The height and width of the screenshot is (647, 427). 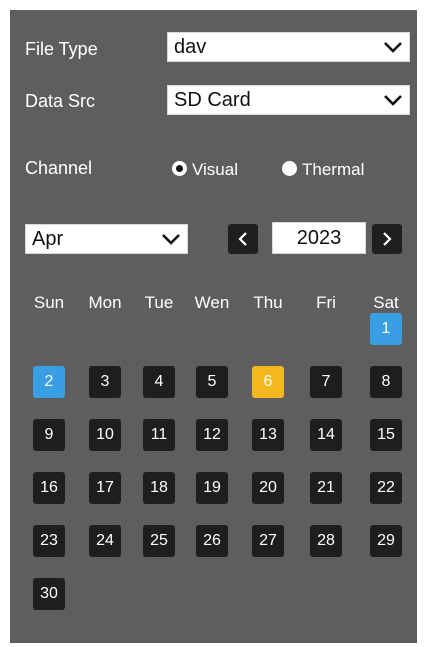 What do you see at coordinates (49, 302) in the screenshot?
I see `weekday-sun: Sun` at bounding box center [49, 302].